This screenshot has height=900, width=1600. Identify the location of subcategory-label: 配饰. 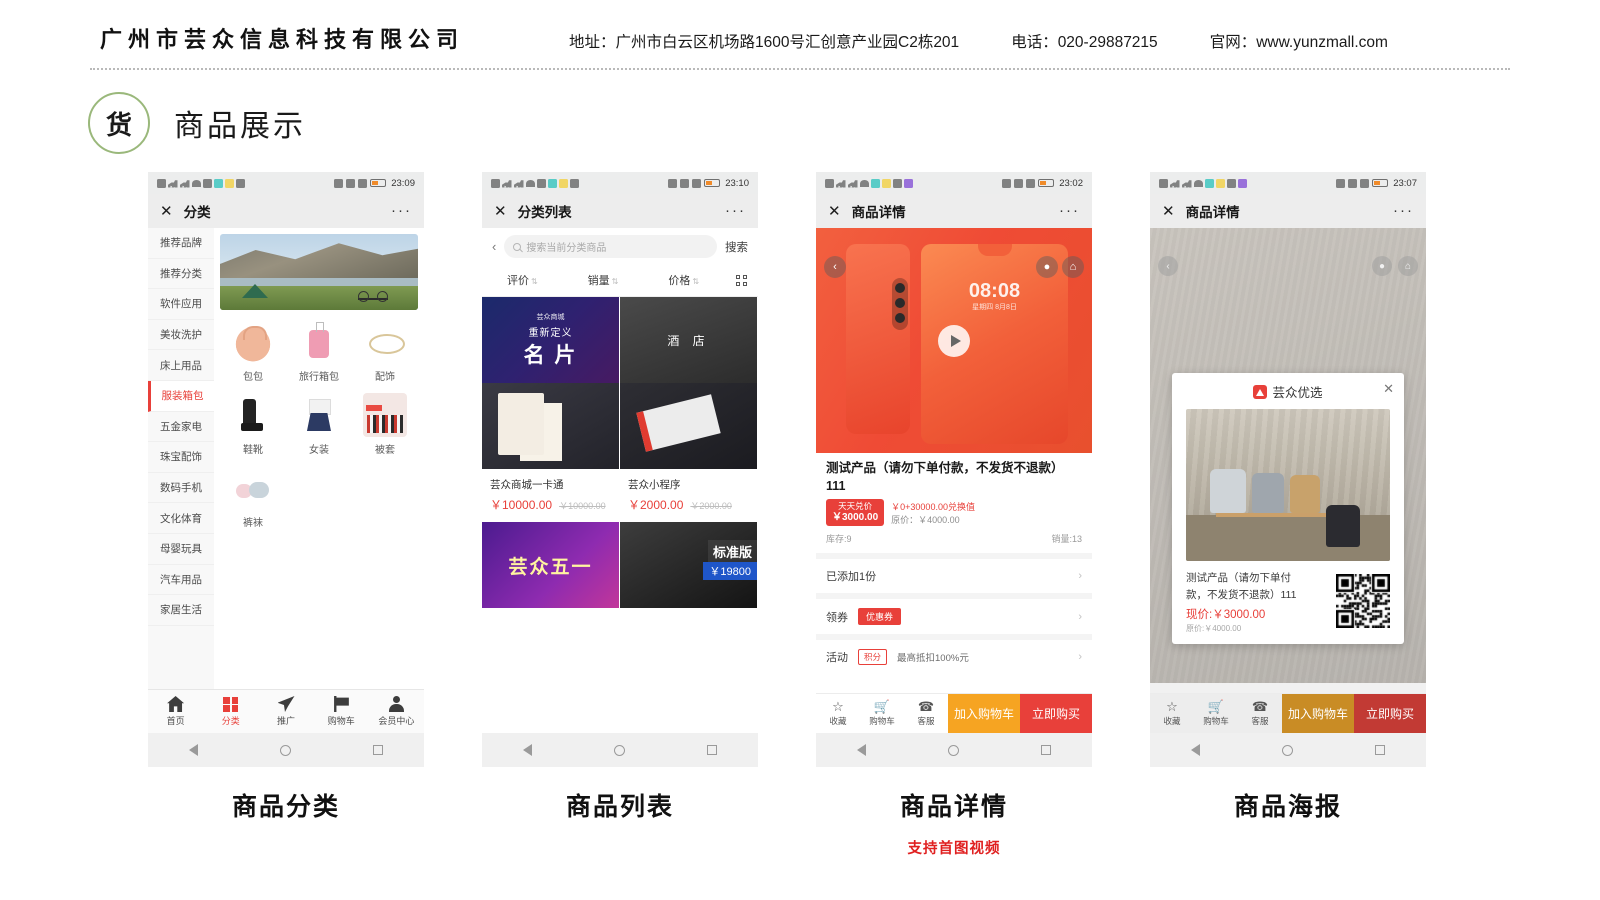
(384, 377).